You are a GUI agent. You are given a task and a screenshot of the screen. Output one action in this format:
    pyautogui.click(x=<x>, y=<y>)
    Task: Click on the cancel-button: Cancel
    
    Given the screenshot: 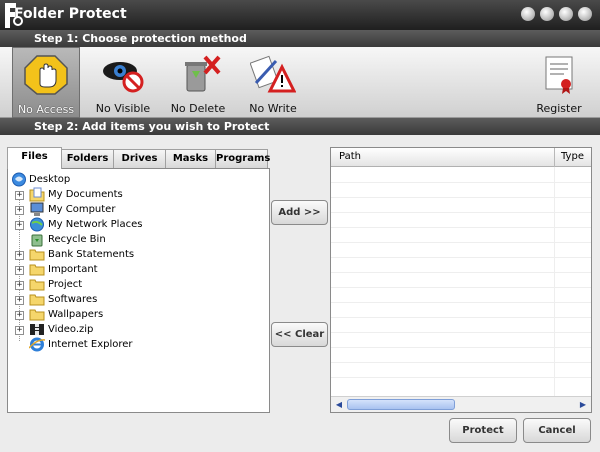 What is the action you would take?
    pyautogui.click(x=557, y=430)
    